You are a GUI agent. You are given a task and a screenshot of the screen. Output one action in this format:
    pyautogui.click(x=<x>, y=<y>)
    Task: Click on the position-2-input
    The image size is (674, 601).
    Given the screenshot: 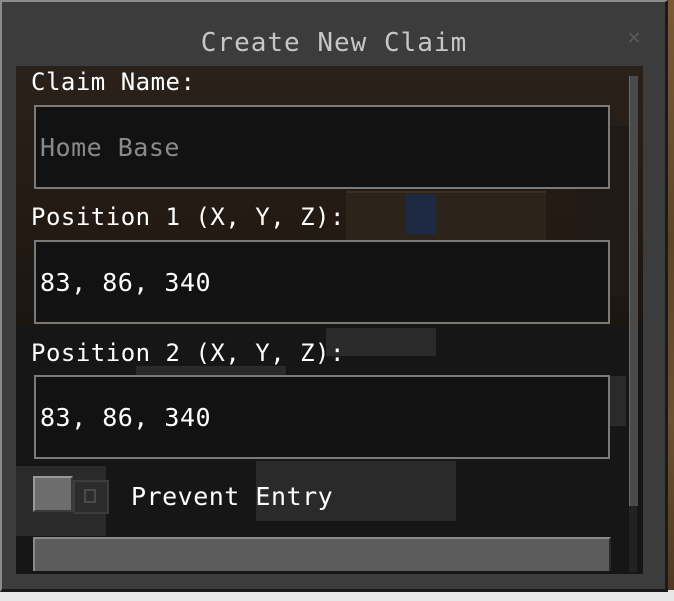 What is the action you would take?
    pyautogui.click(x=322, y=417)
    